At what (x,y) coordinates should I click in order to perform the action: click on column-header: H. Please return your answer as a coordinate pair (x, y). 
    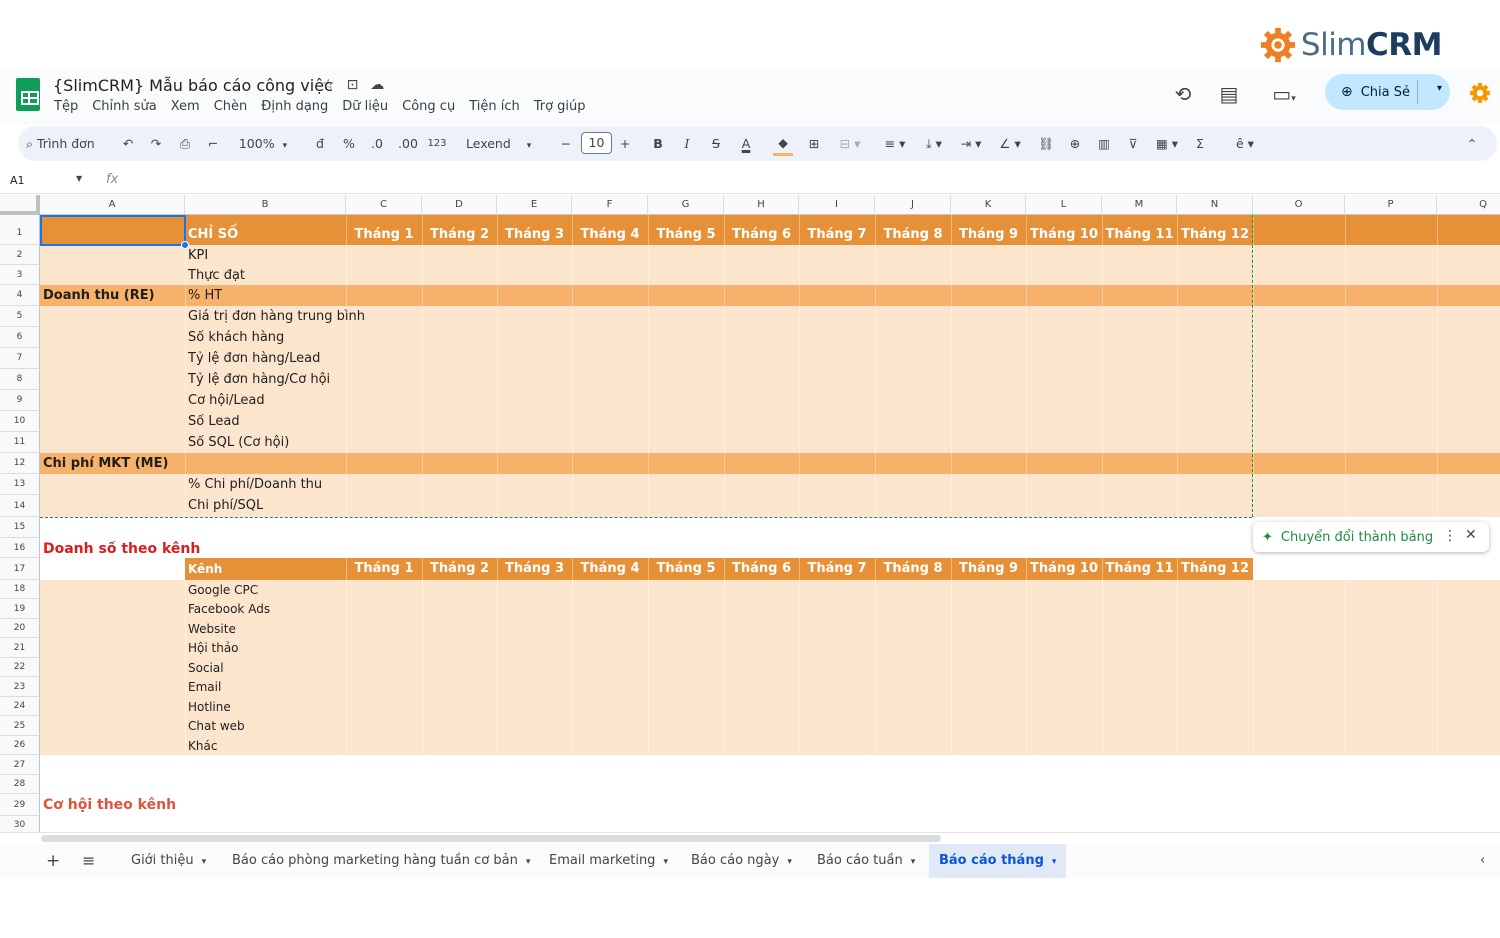
    Looking at the image, I should click on (761, 205).